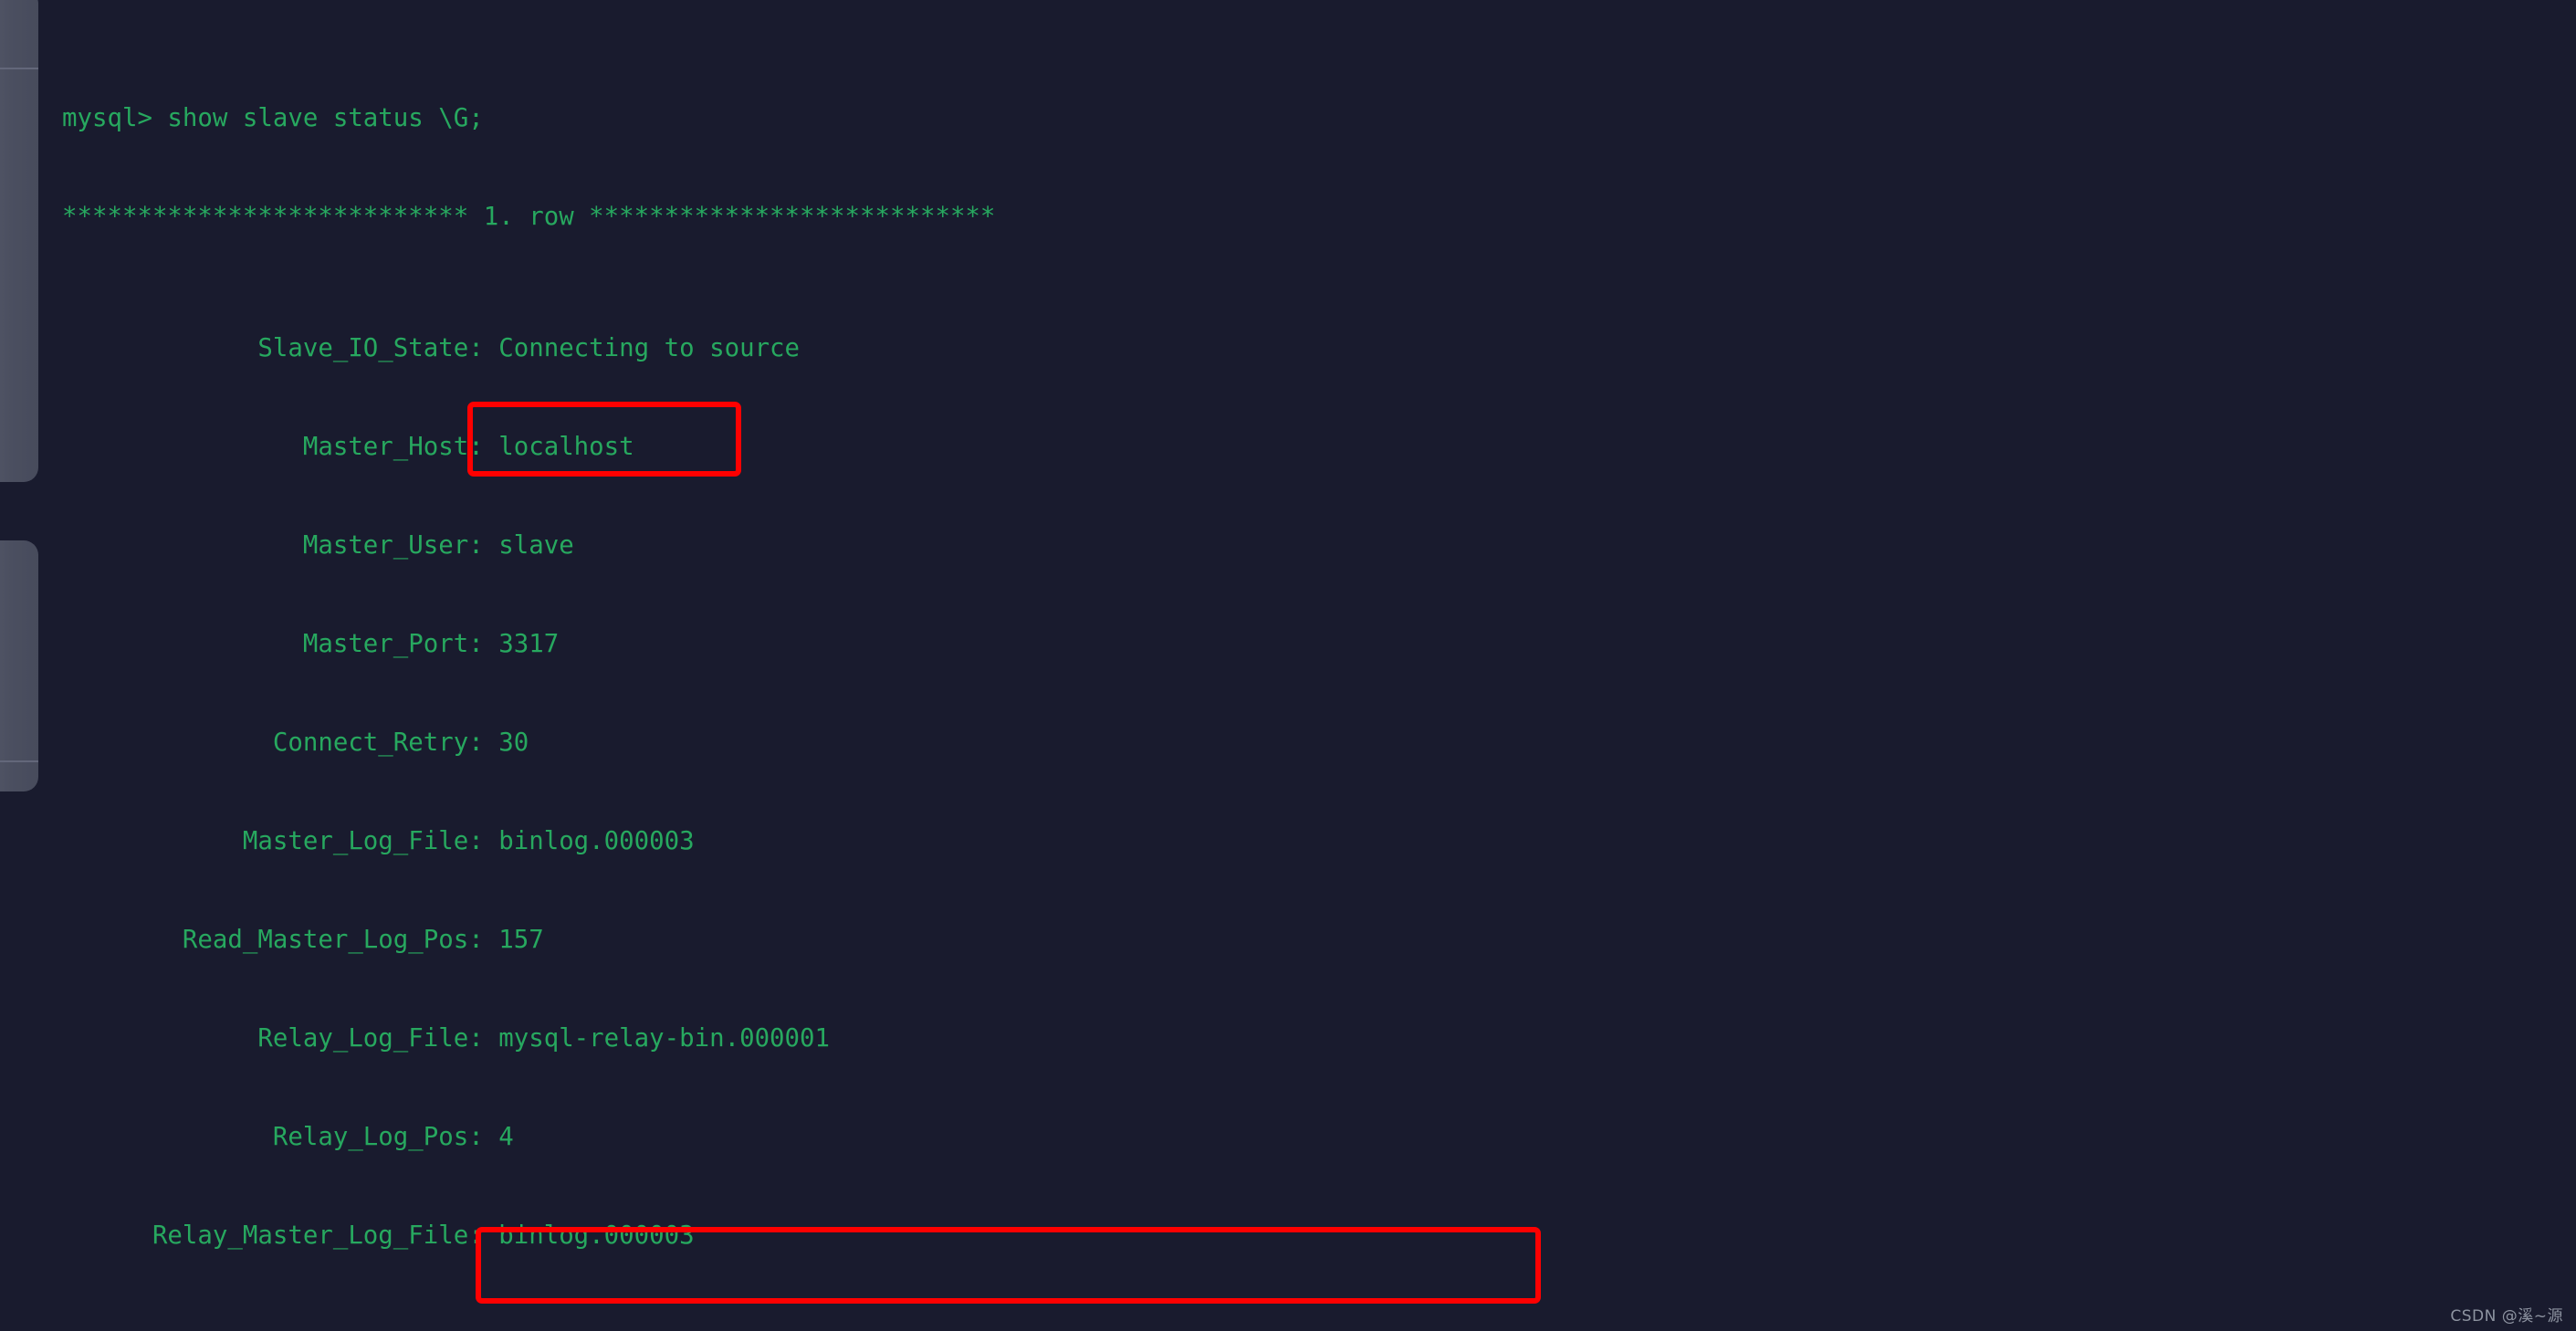 This screenshot has width=2576, height=1331. Describe the element at coordinates (295, 742) in the screenshot. I see `field-connect-retry: Connect_Retry: 30` at that location.